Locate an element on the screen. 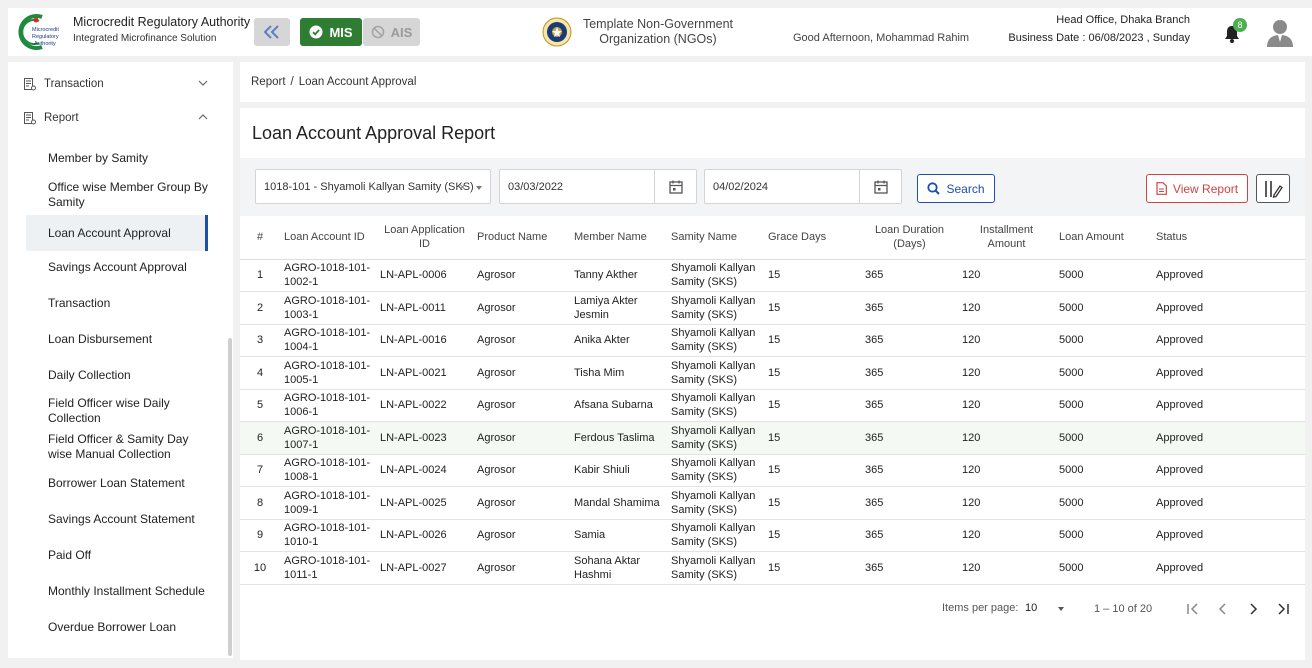 This screenshot has height=668, width=1312. ais-toggle-button: AIS is located at coordinates (391, 32).